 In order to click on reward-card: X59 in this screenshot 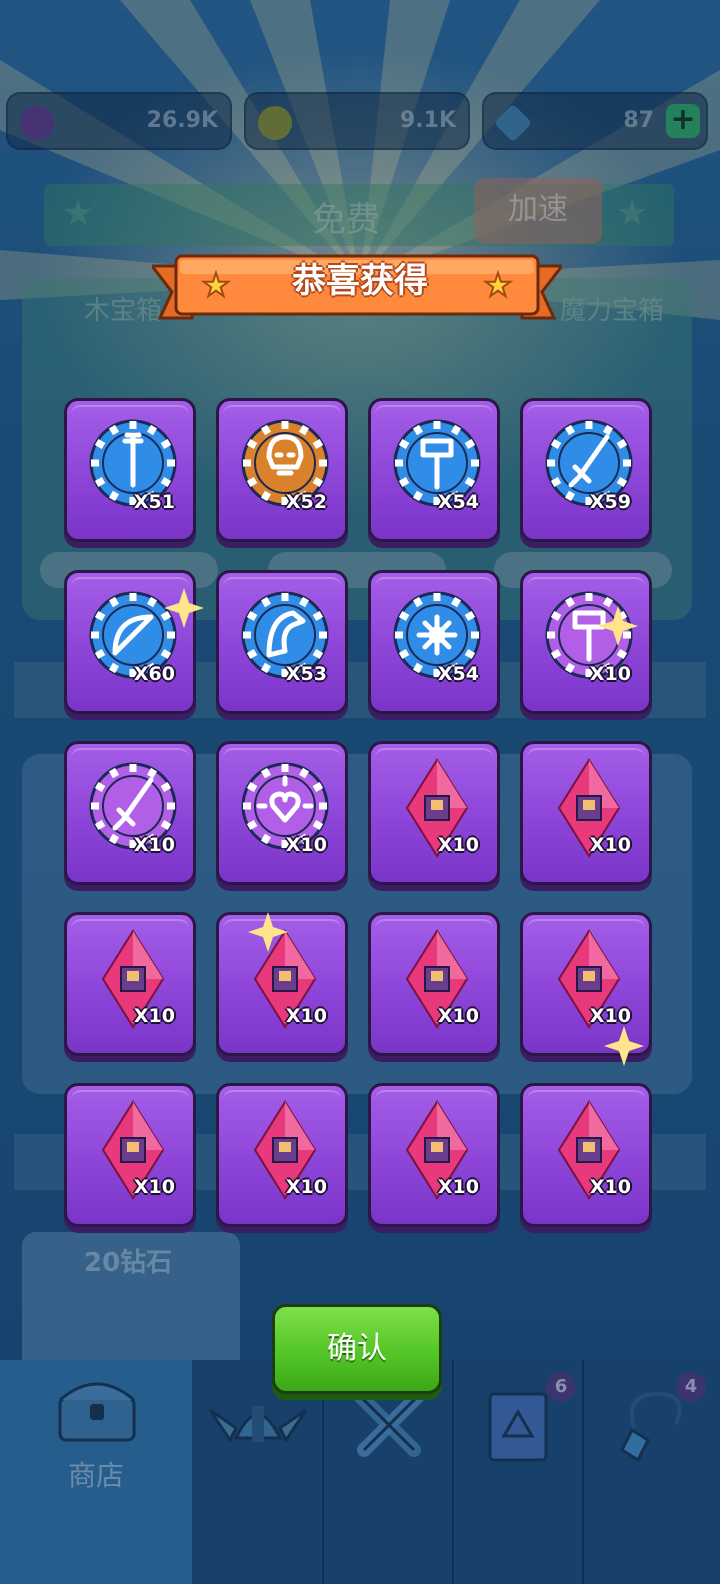, I will do `click(586, 470)`.